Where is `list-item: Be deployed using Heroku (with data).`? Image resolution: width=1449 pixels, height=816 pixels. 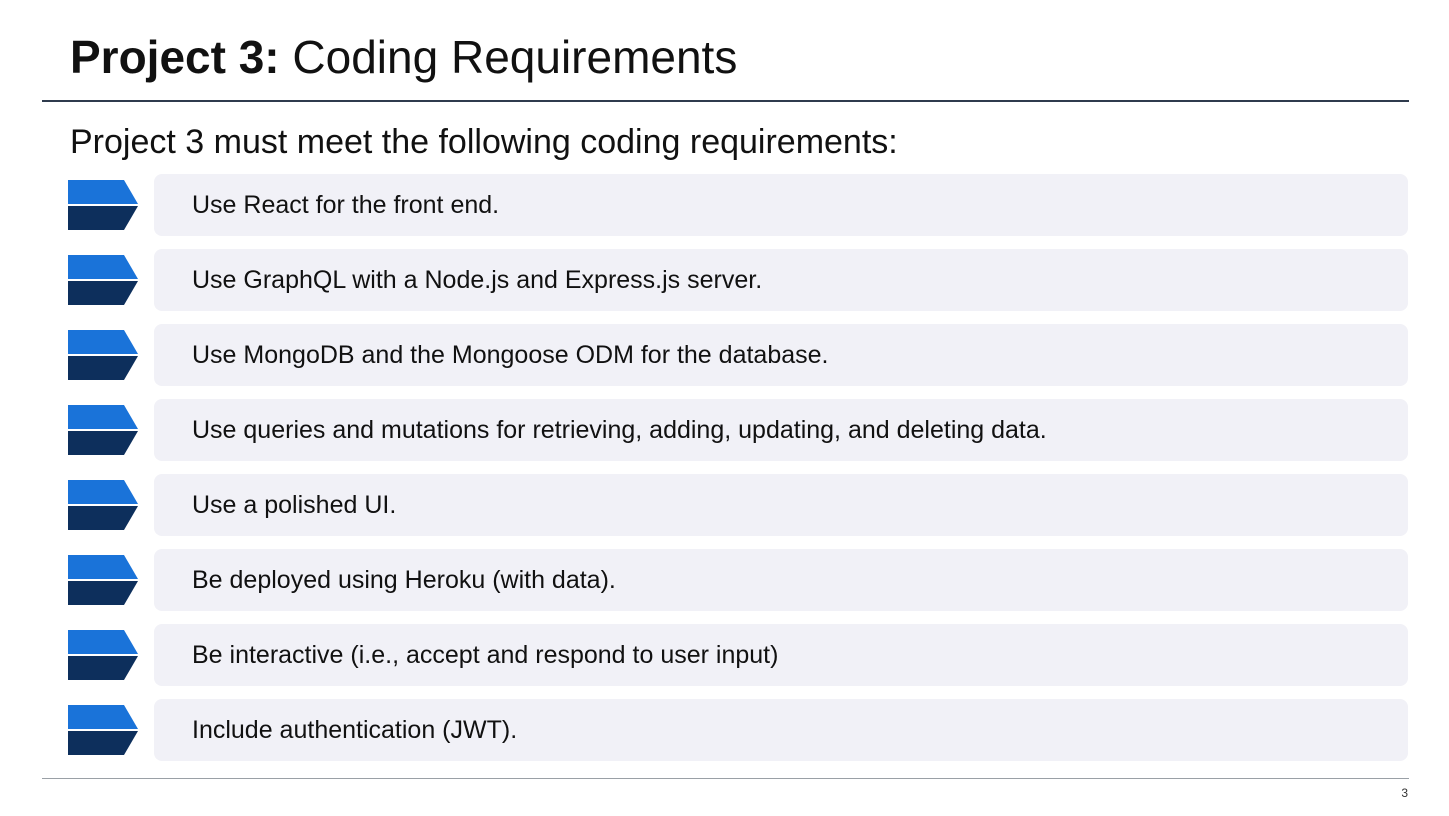 list-item: Be deployed using Heroku (with data). is located at coordinates (738, 580).